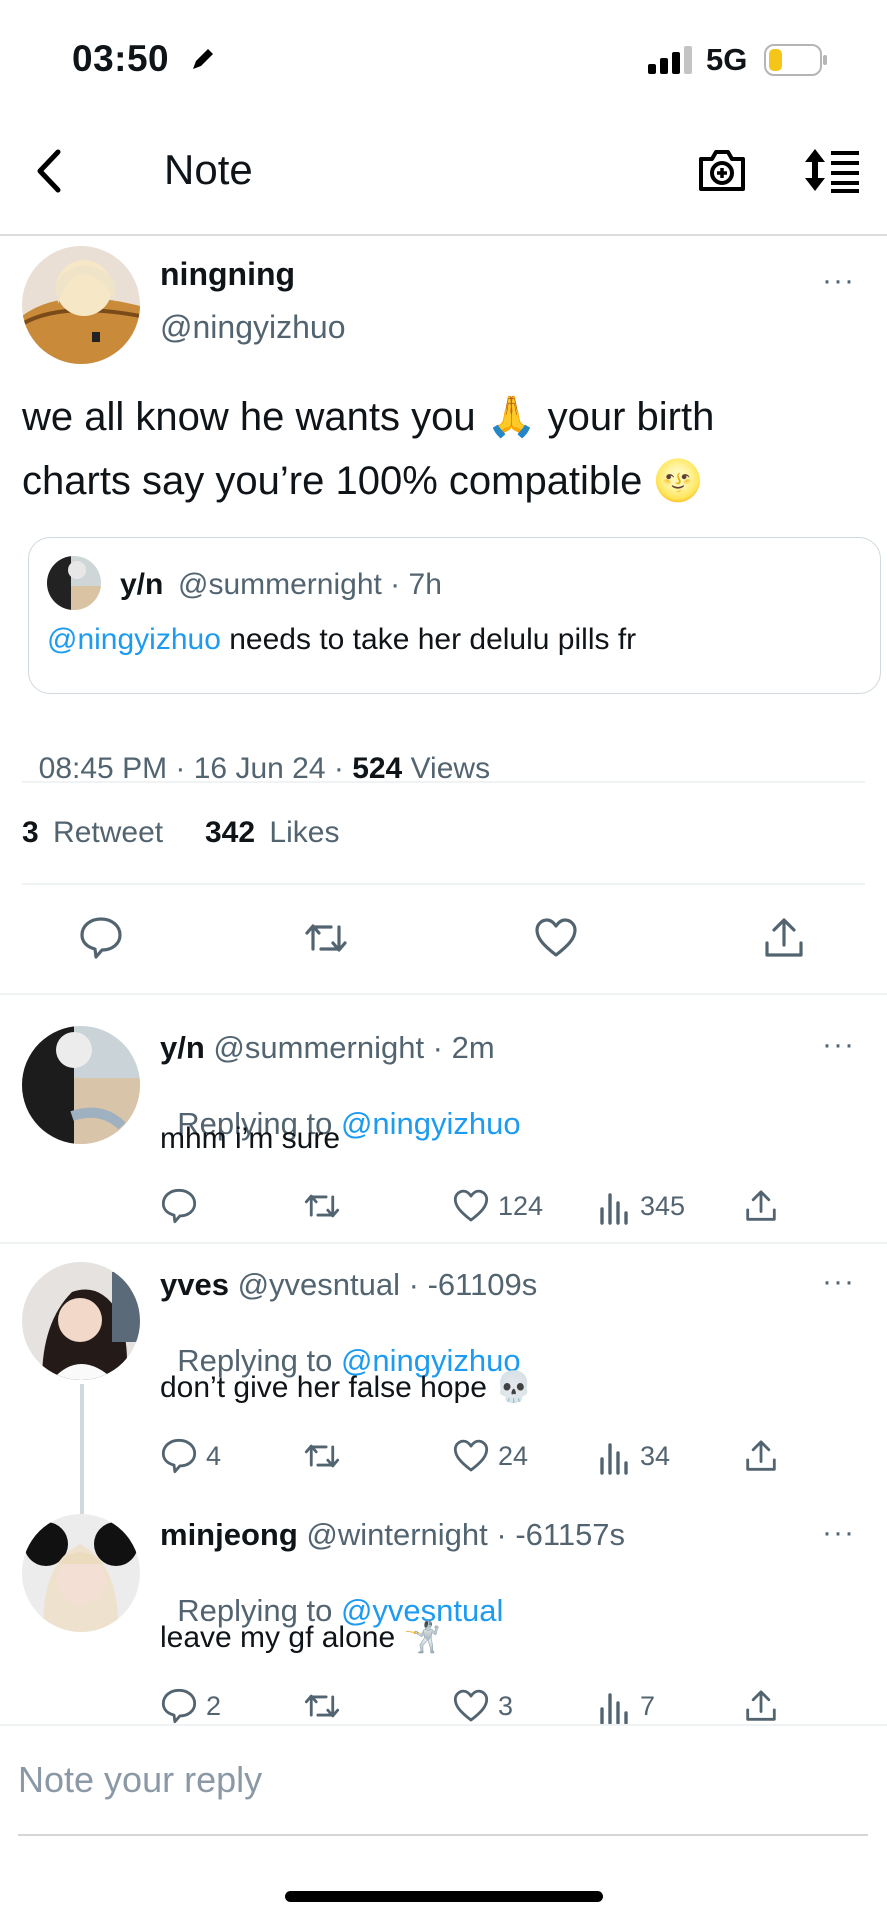 The image size is (887, 1920). What do you see at coordinates (304, 832) in the screenshot?
I see `likes-label: Likes` at bounding box center [304, 832].